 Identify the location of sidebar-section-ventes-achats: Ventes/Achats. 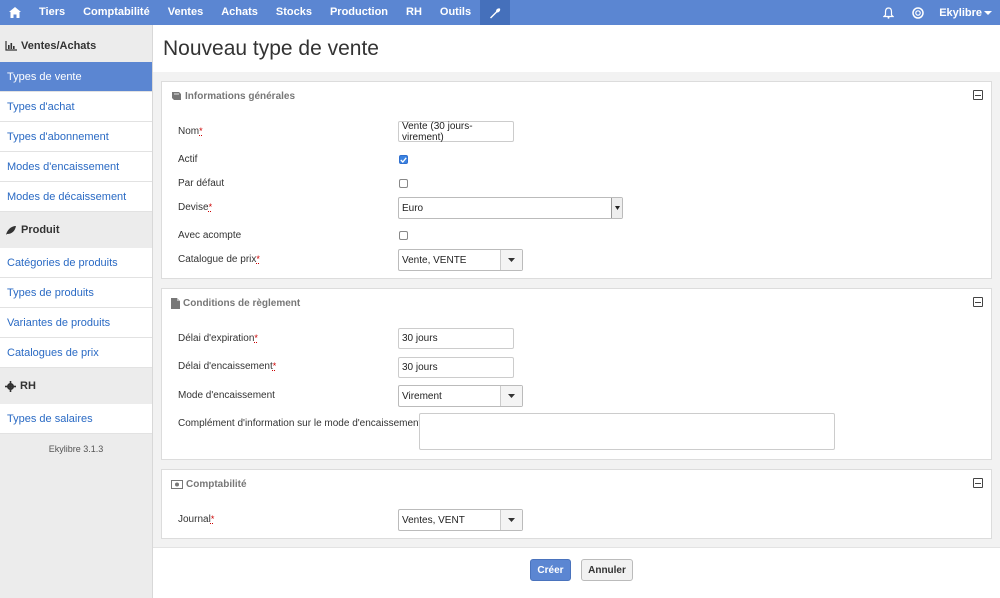
(76, 43).